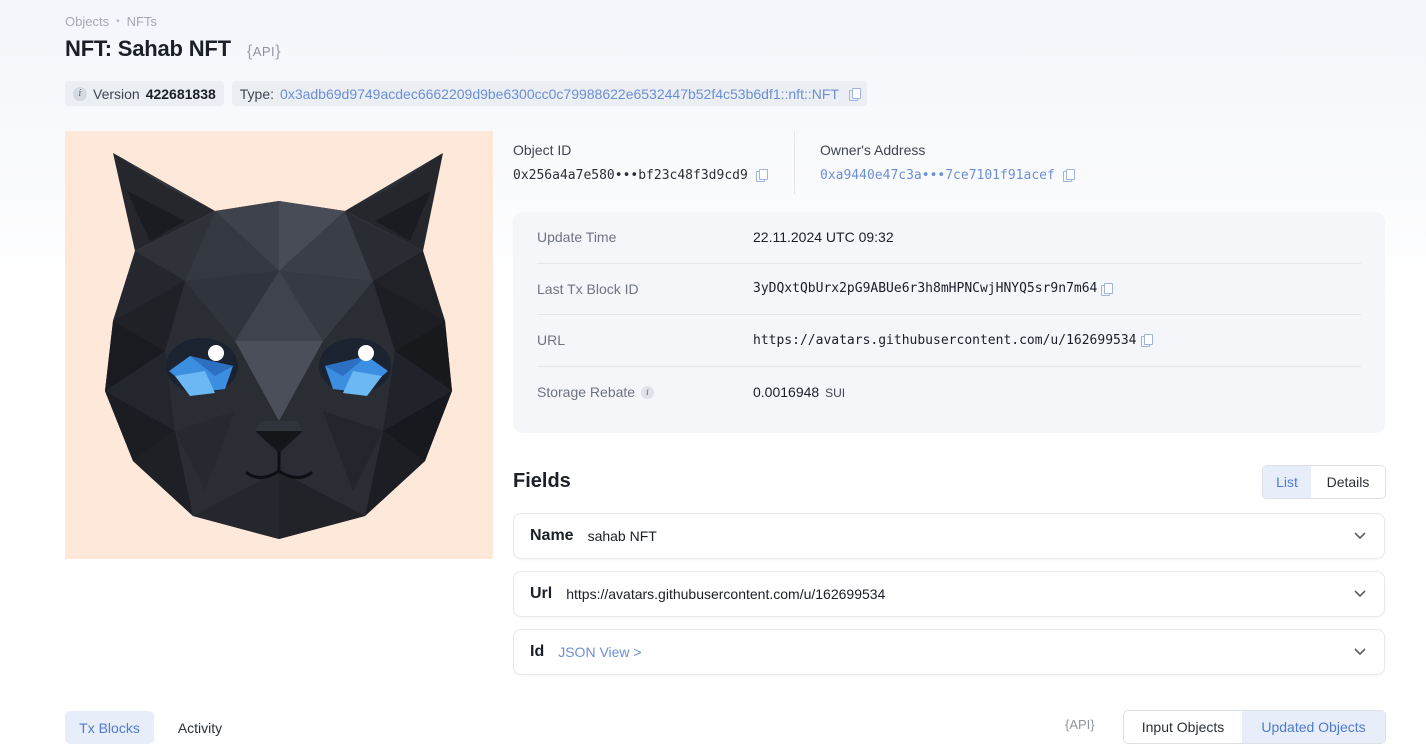 This screenshot has height=744, width=1426. Describe the element at coordinates (87, 21) in the screenshot. I see `breadcrumb-objects: Objects` at that location.